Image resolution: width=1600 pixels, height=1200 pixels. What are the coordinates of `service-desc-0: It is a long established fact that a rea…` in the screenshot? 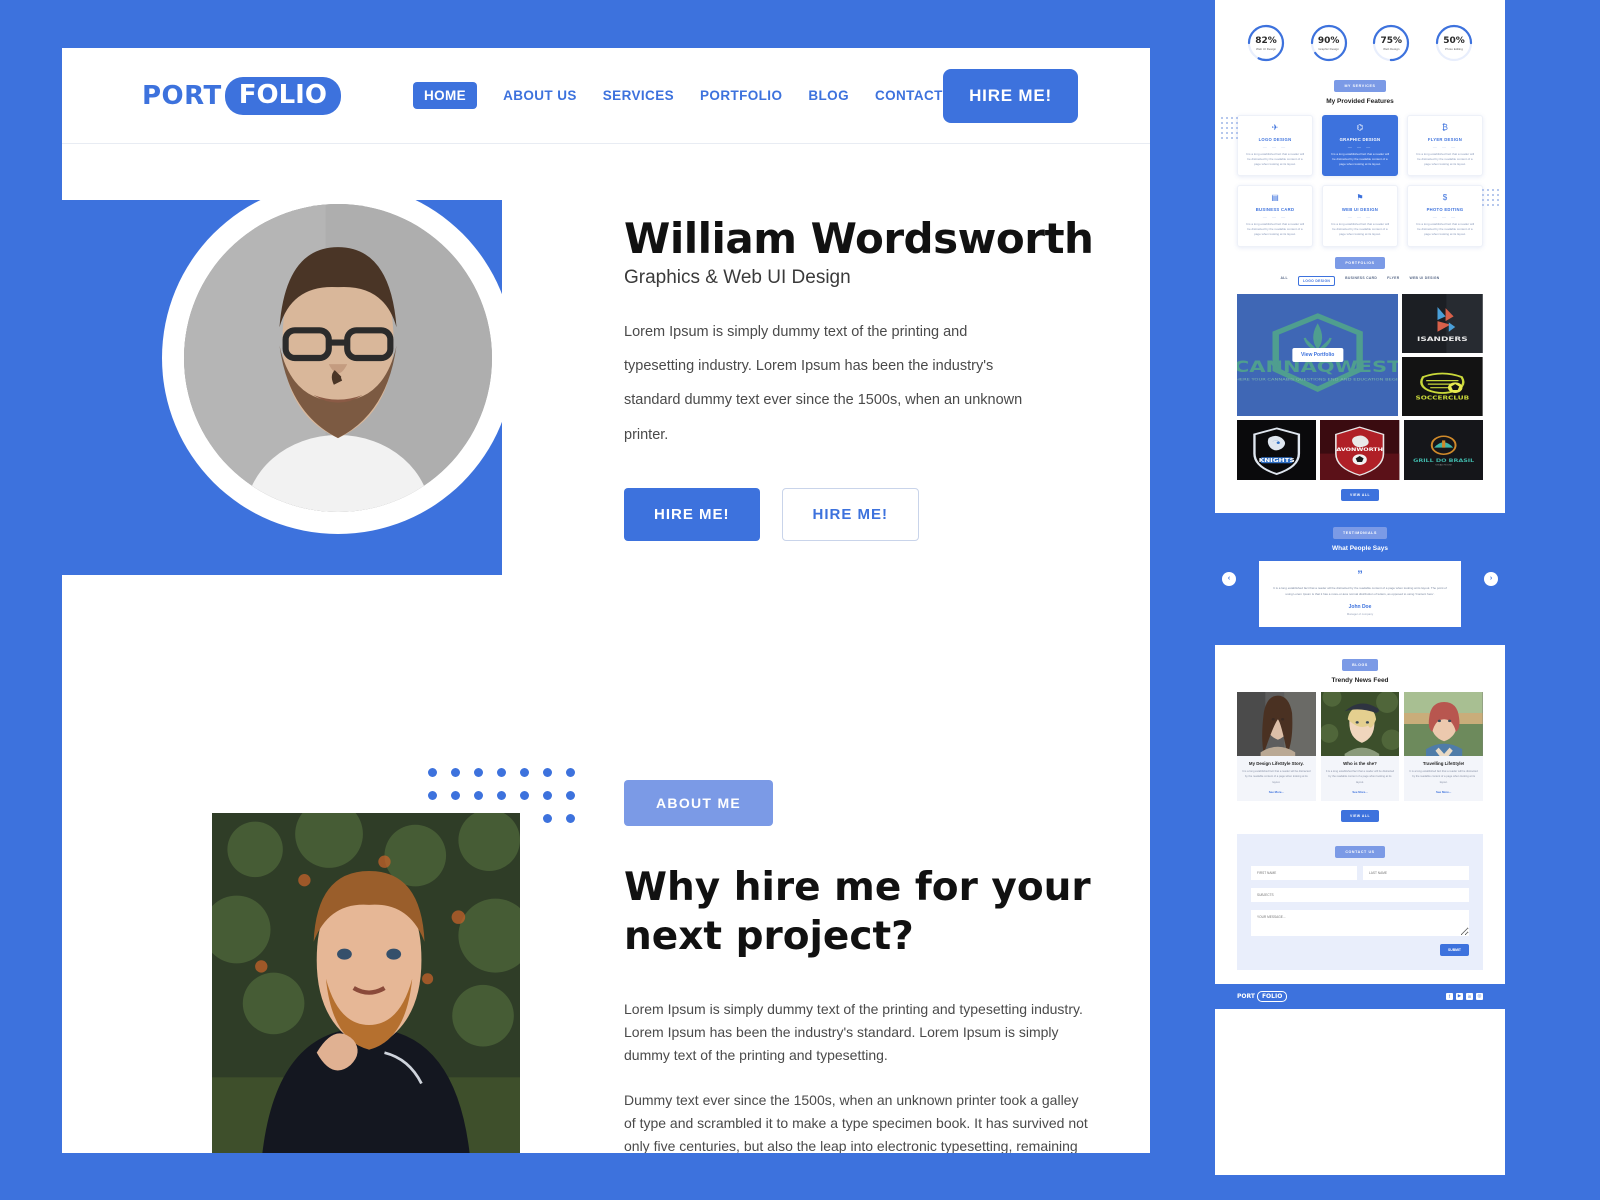 It's located at (1275, 159).